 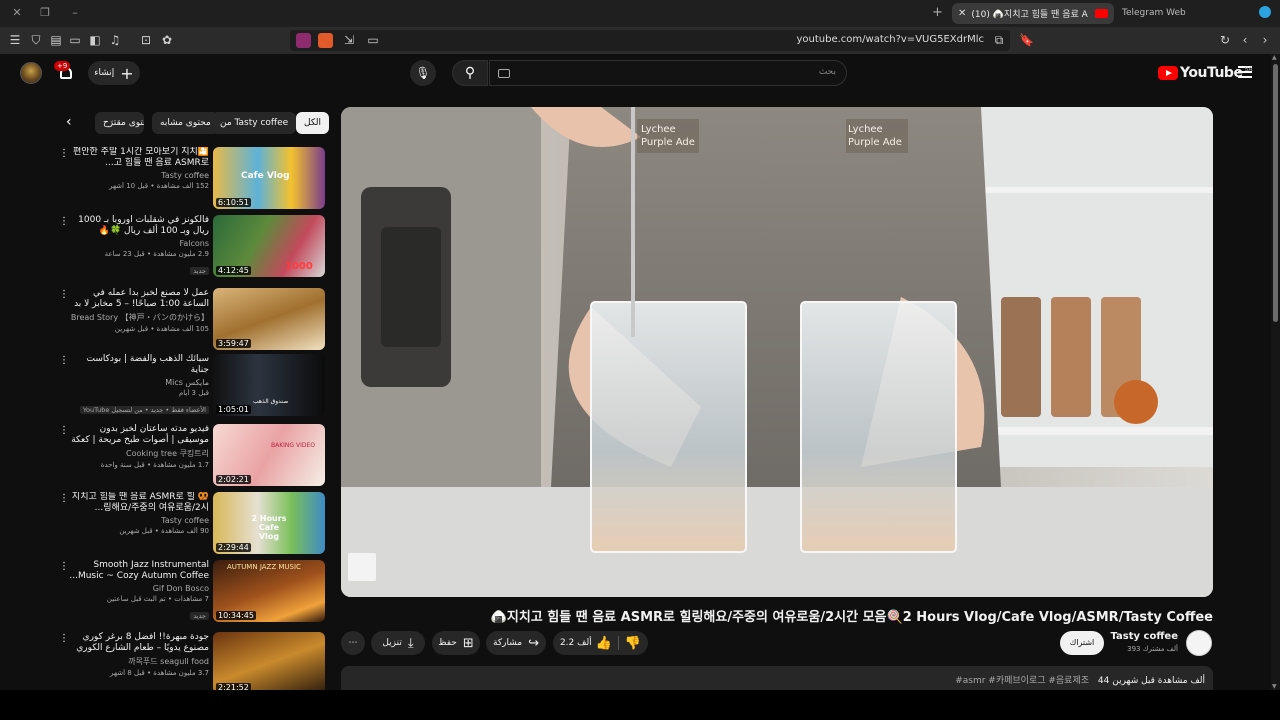 I want to click on duration-badge: 2:02:21, so click(x=233, y=479).